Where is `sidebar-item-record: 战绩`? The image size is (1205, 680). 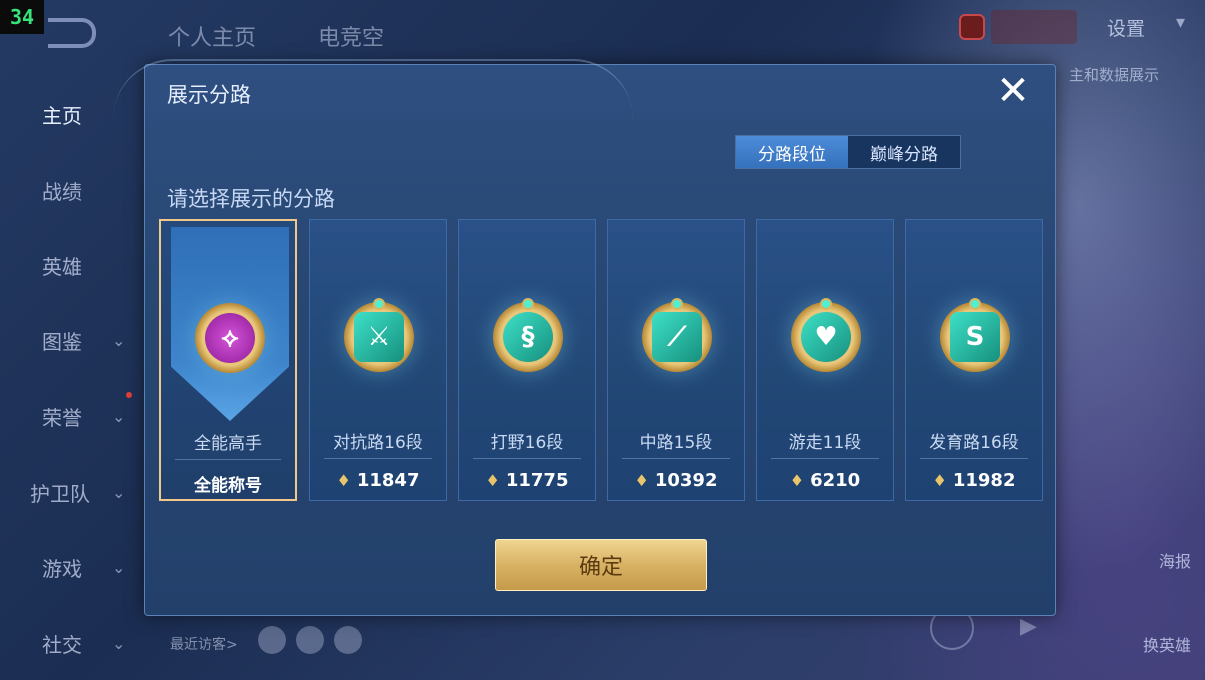
sidebar-item-record: 战绩 is located at coordinates (70, 190).